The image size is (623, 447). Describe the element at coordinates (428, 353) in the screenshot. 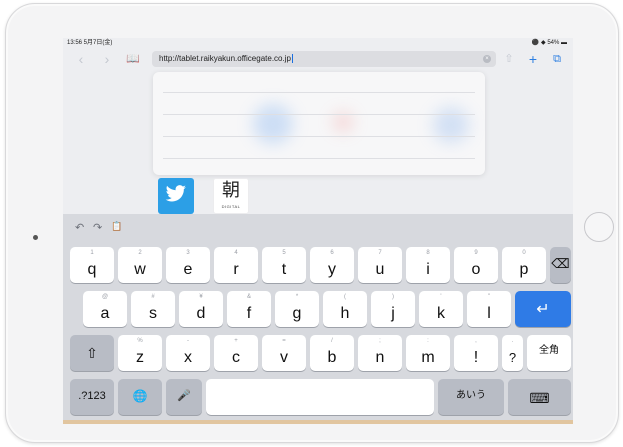

I see `key-m: :m` at that location.